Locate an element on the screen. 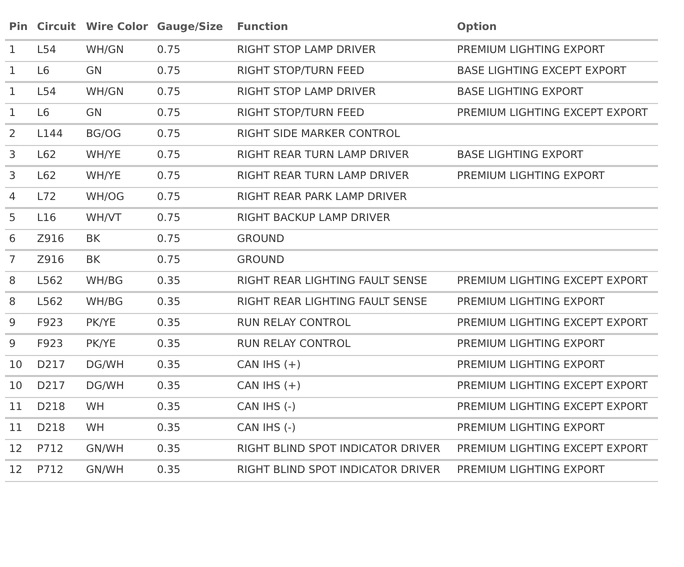  table-cell: BASE LIGHTING EXPORT is located at coordinates (520, 154).